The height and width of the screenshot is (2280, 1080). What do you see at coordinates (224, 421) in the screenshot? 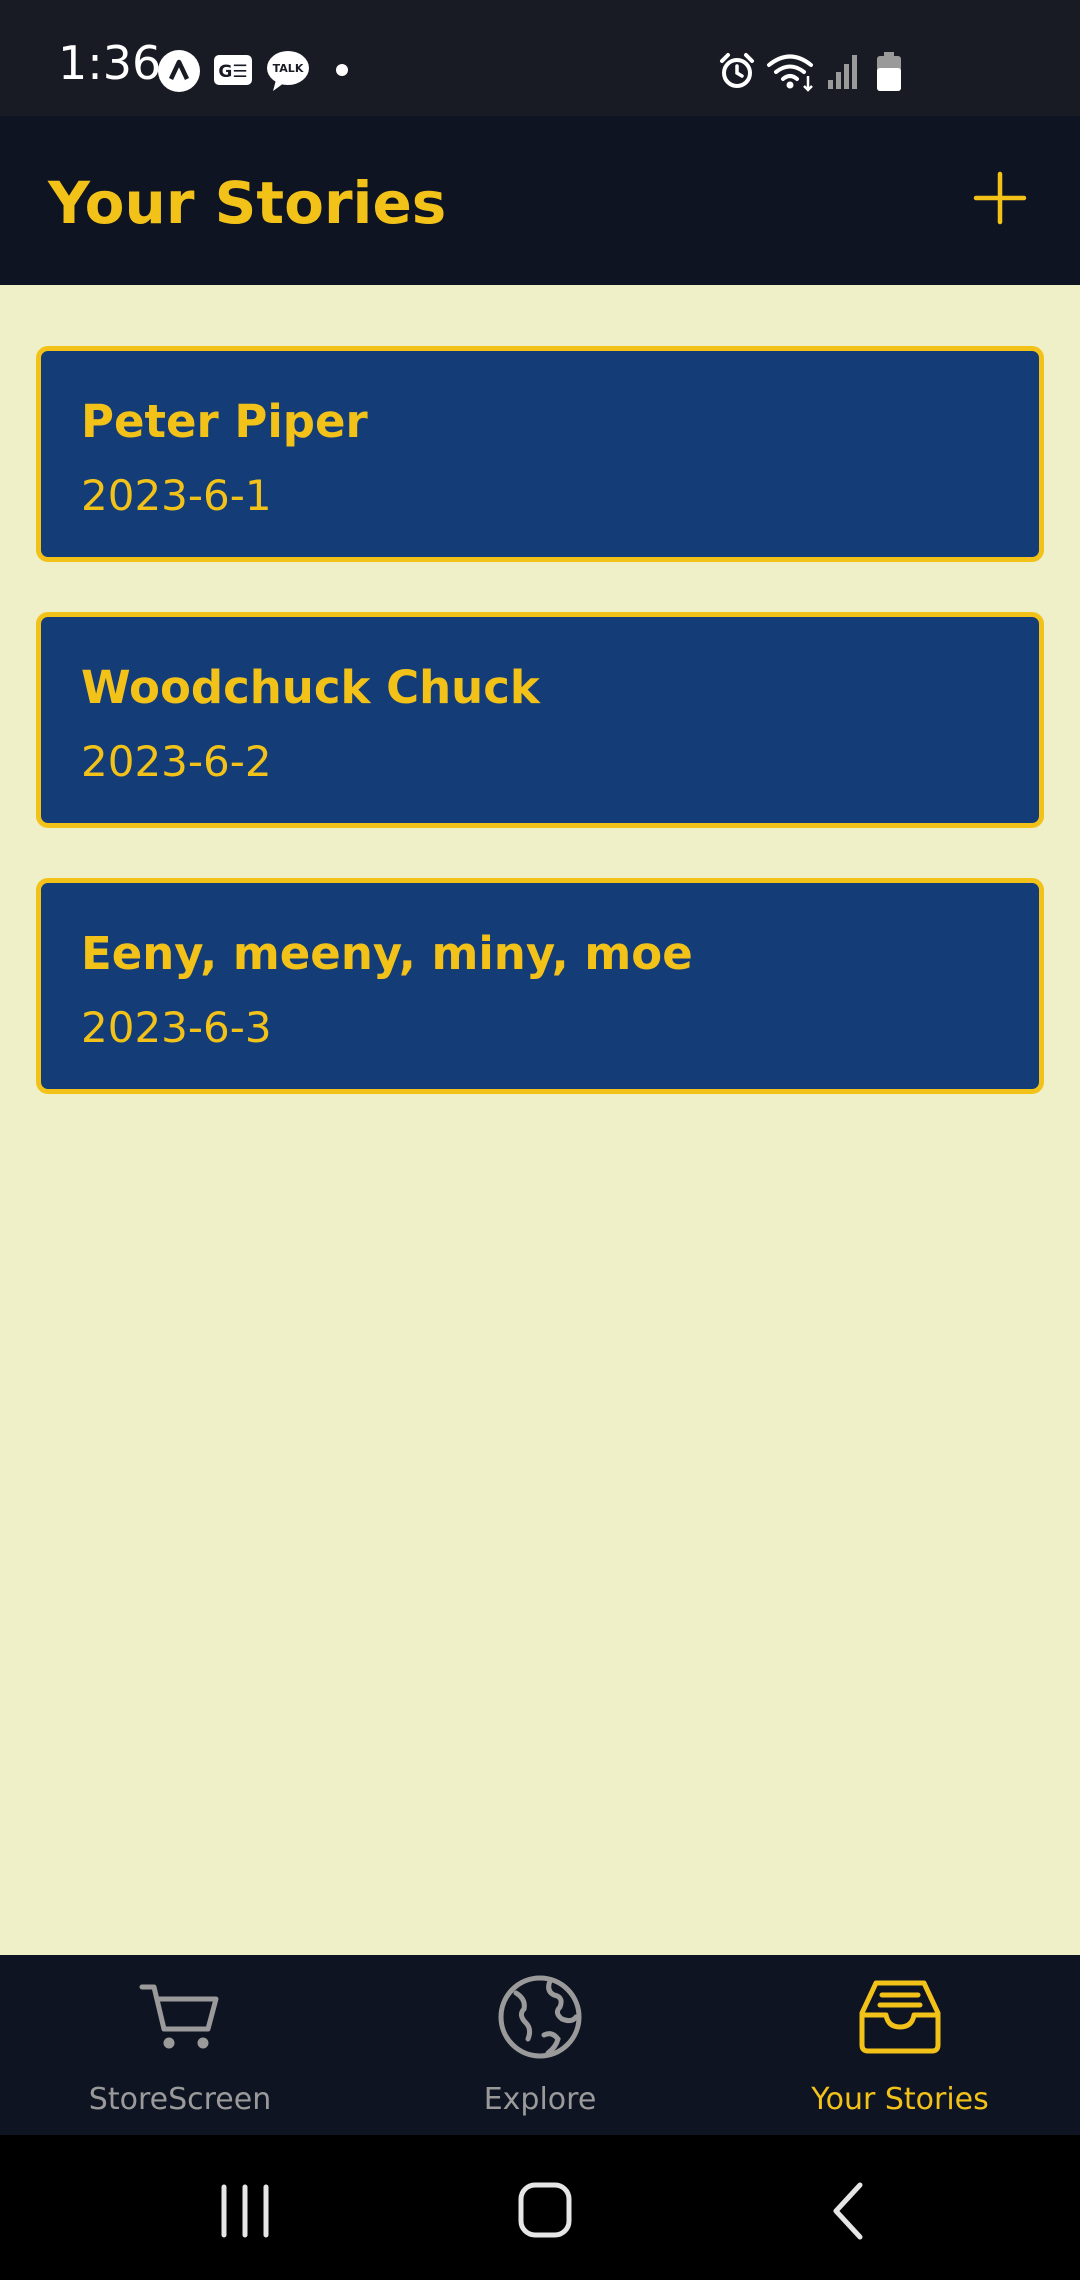
I see `story-title: Peter Piper` at bounding box center [224, 421].